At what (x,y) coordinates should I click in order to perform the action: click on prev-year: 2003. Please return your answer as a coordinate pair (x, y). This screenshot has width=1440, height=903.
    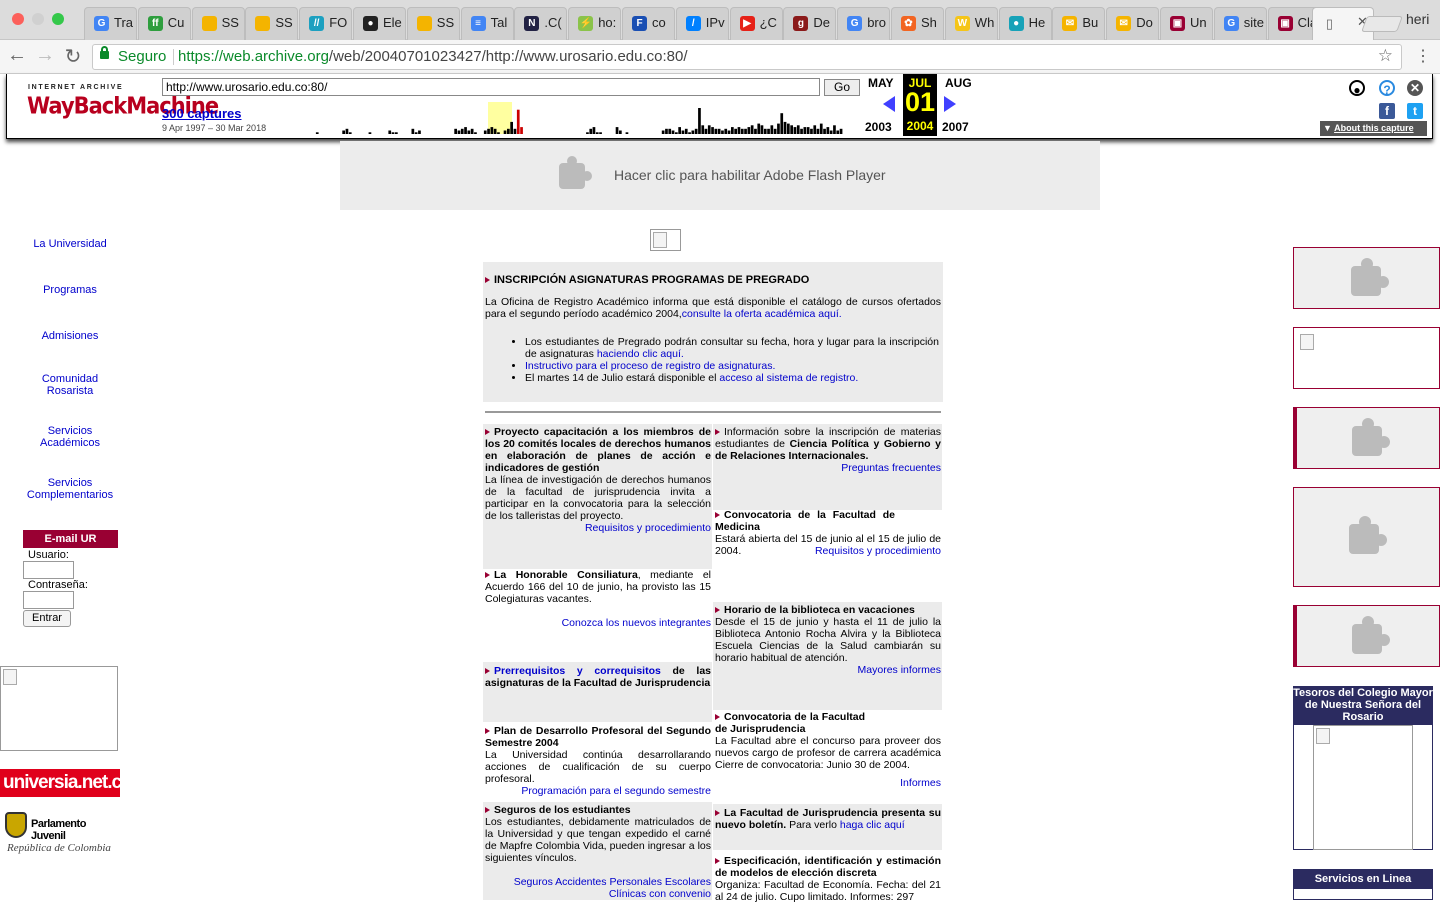
    Looking at the image, I should click on (878, 127).